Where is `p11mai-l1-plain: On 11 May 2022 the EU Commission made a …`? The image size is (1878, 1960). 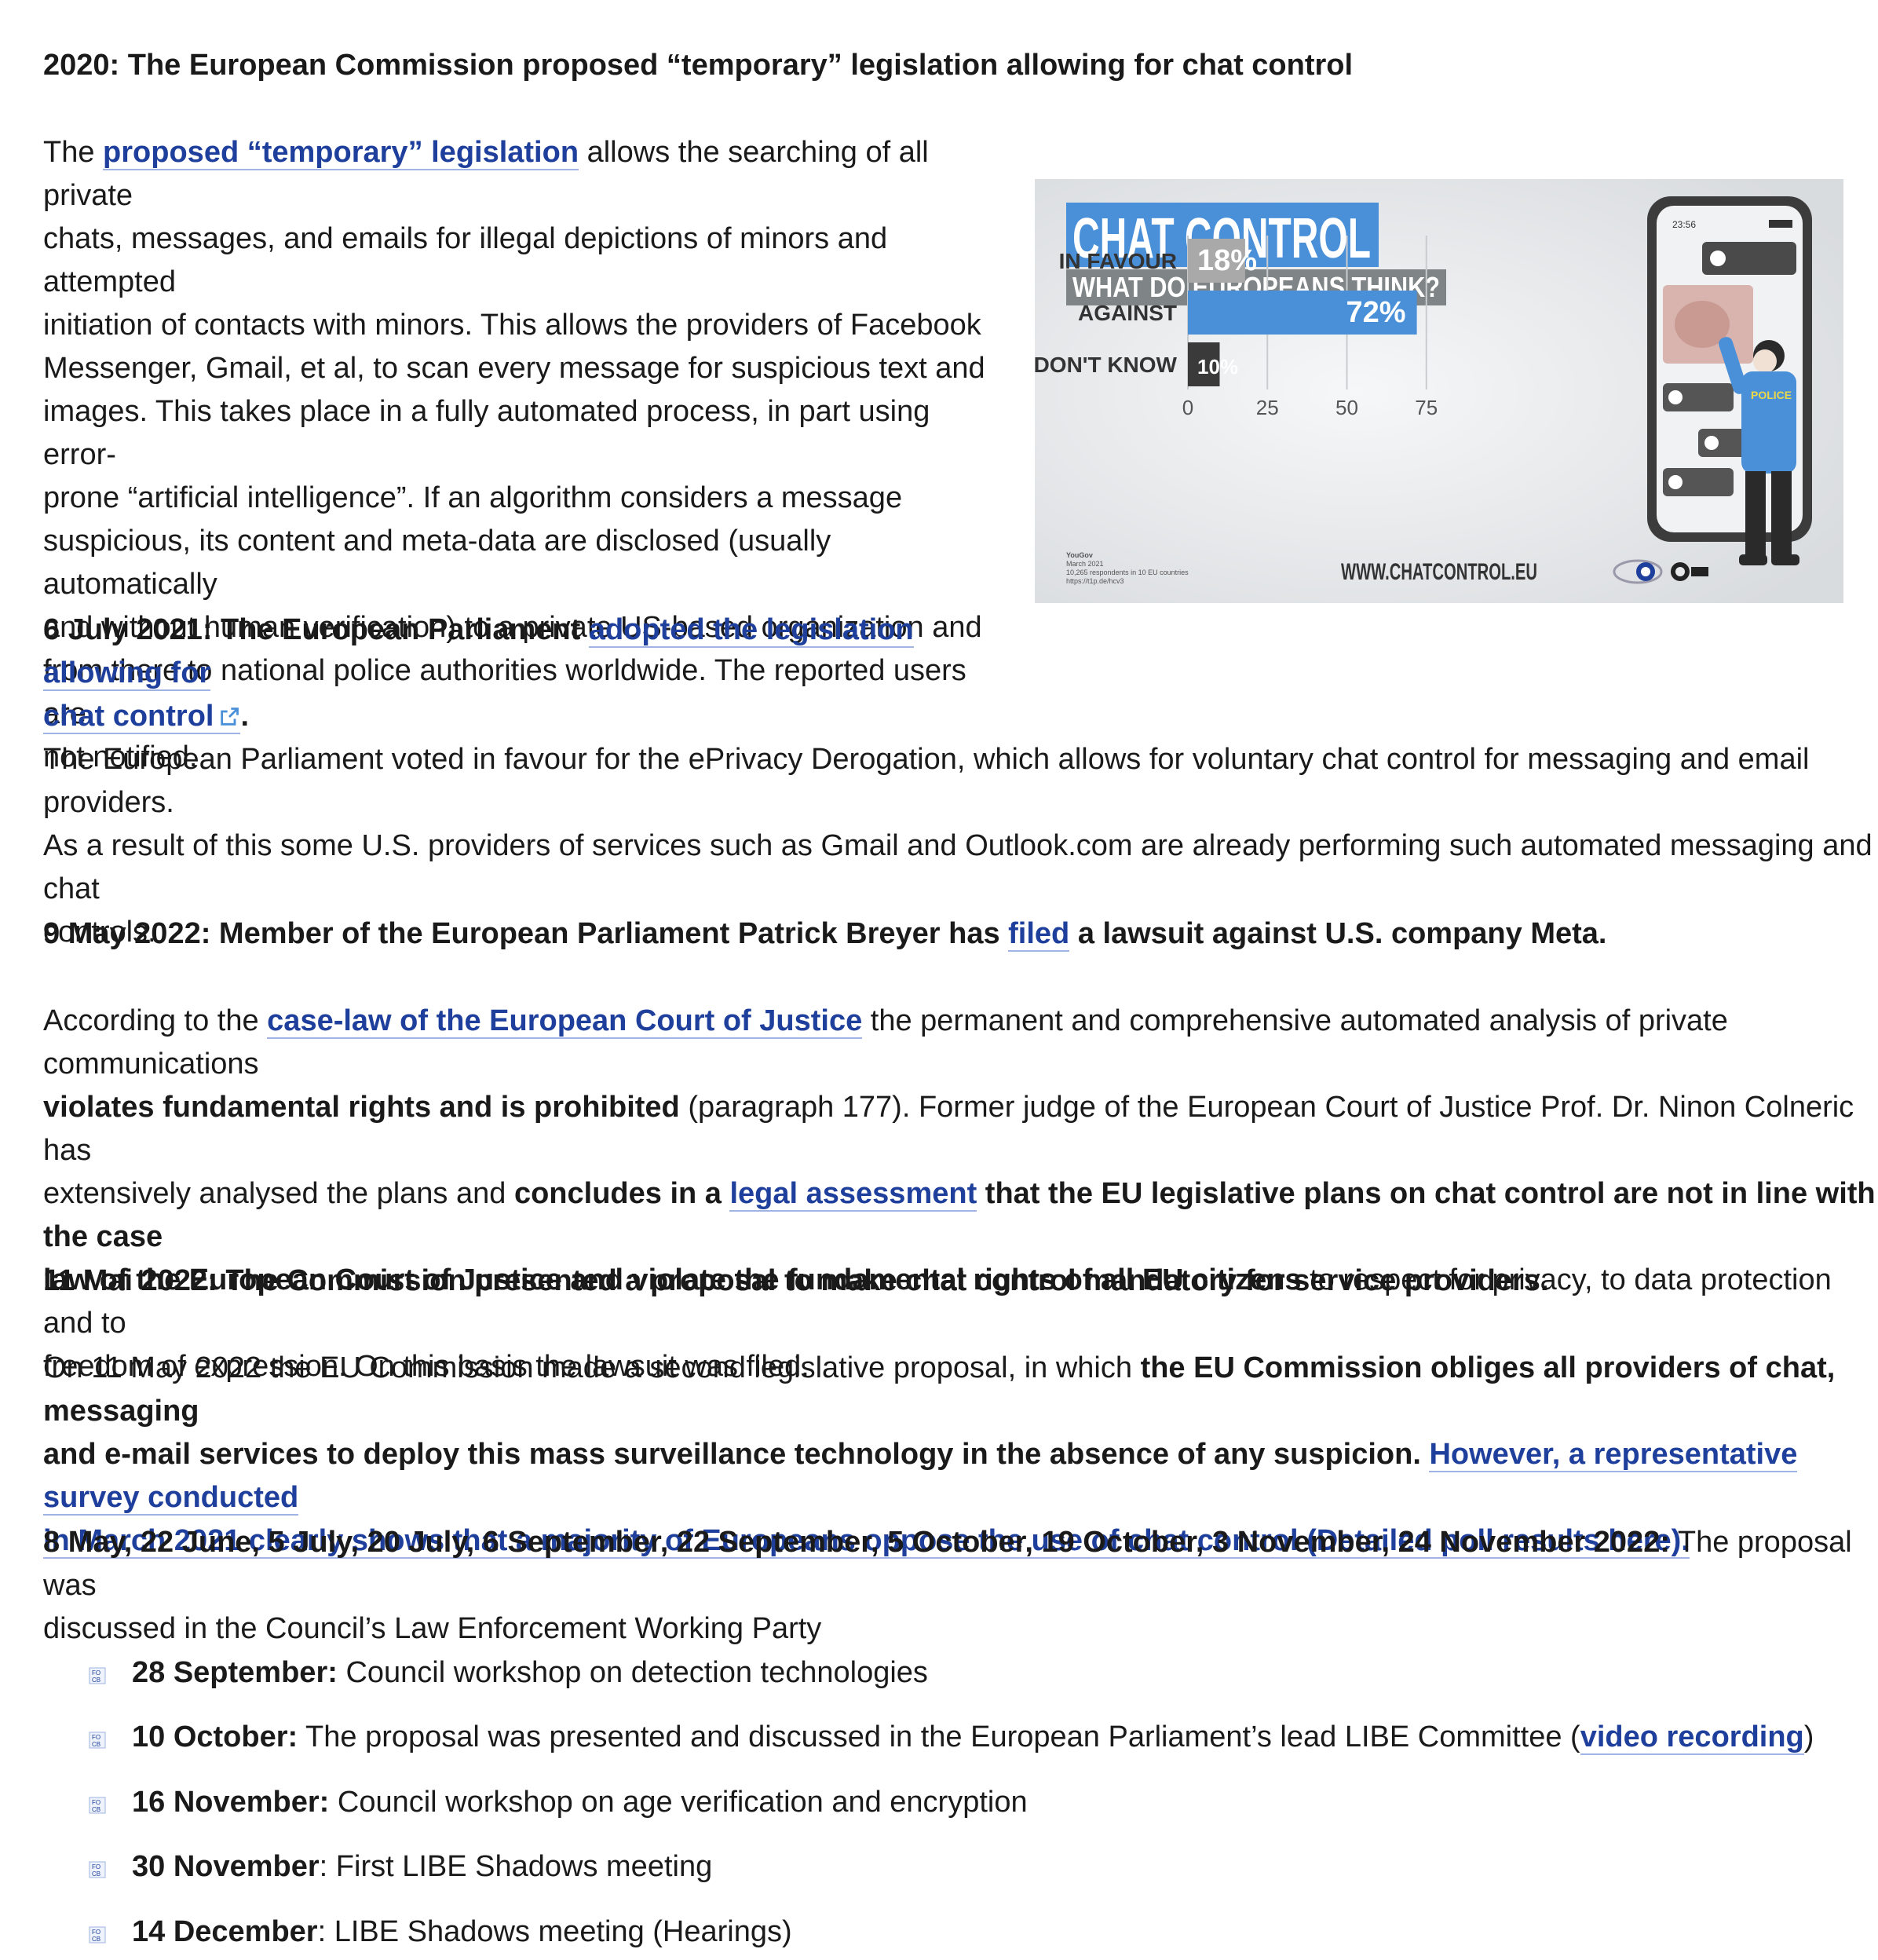 p11mai-l1-plain: On 11 May 2022 the EU Commission made a … is located at coordinates (592, 1367).